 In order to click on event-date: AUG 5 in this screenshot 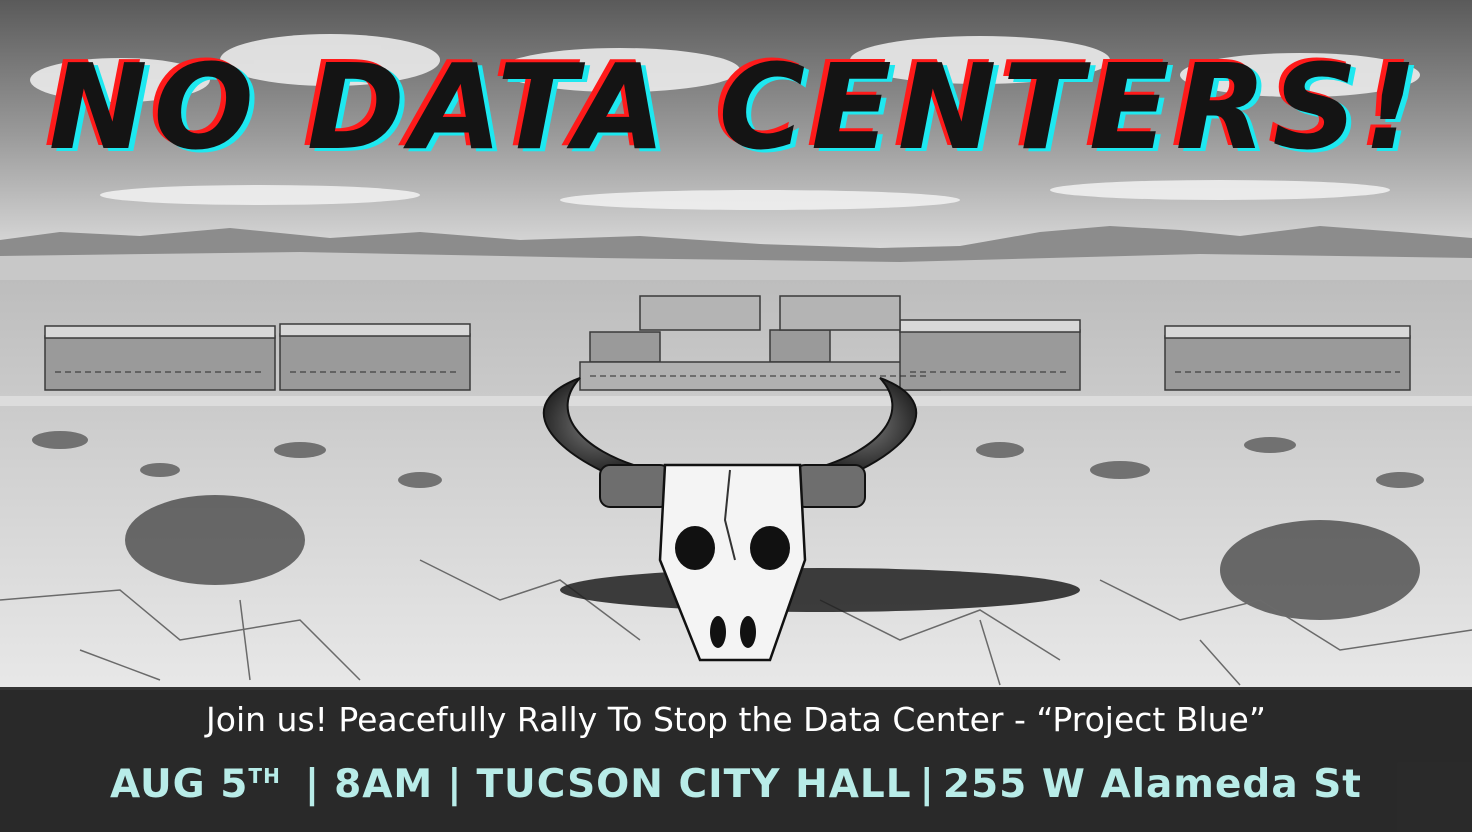, I will do `click(179, 784)`.